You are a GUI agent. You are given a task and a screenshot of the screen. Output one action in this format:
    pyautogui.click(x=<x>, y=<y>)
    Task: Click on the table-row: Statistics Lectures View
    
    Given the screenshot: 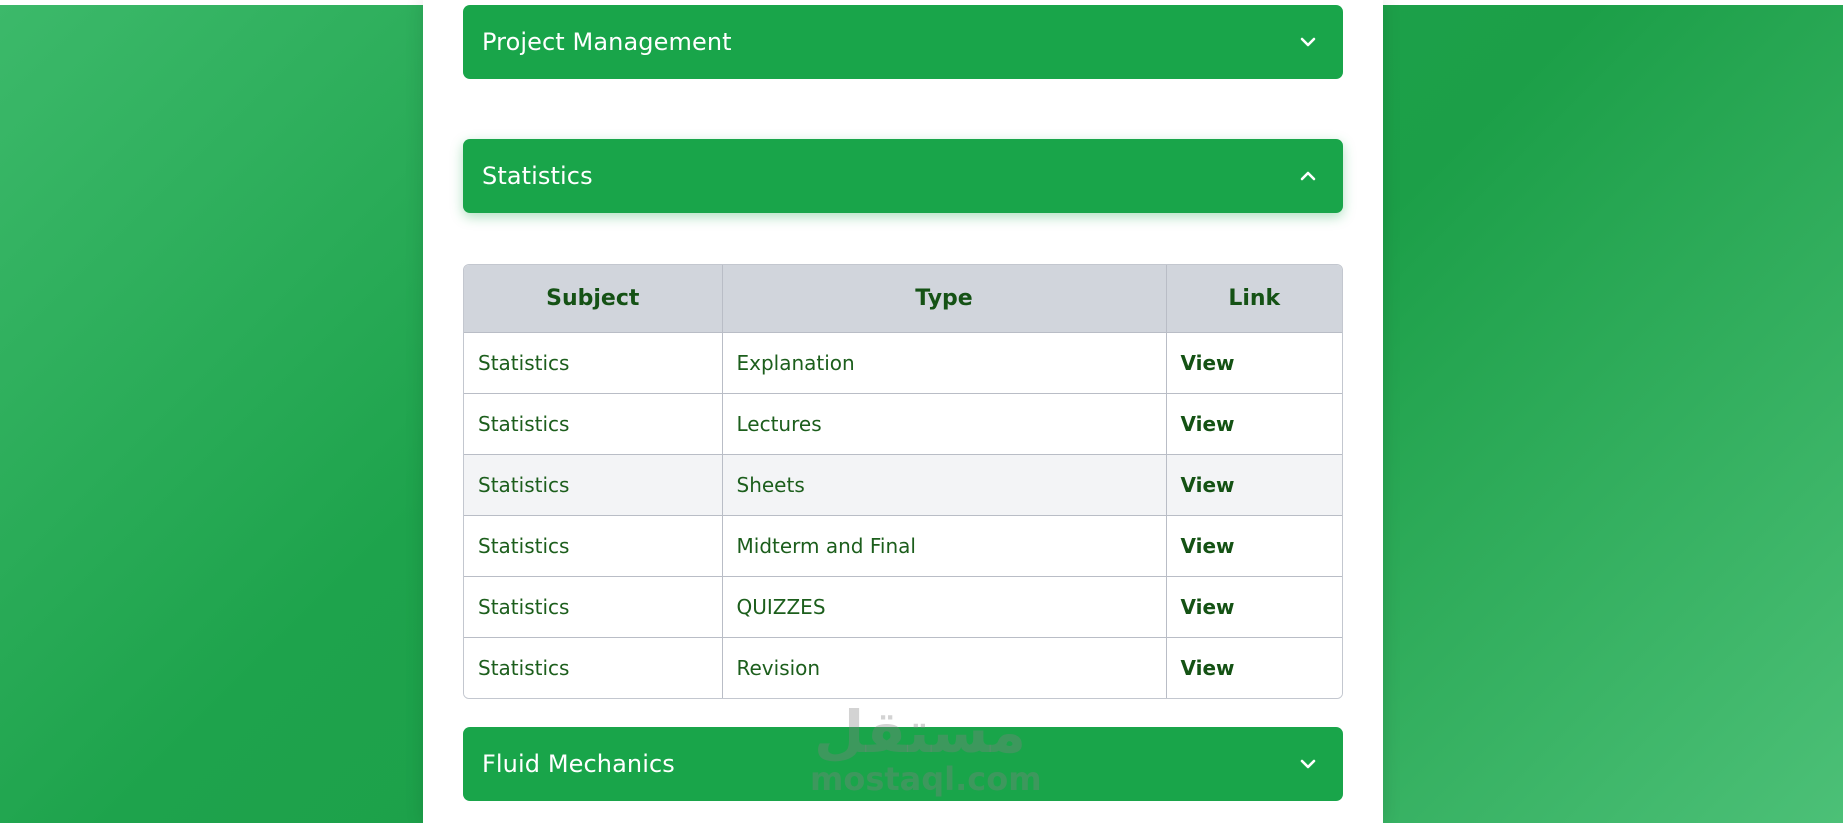 What is the action you would take?
    pyautogui.click(x=903, y=424)
    